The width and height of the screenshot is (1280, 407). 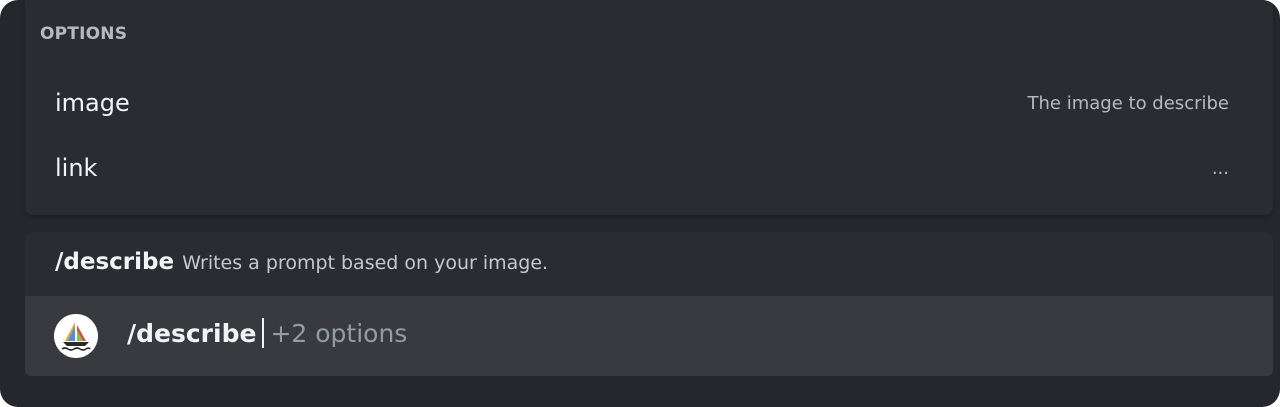 What do you see at coordinates (84, 34) in the screenshot?
I see `options-header: OPTIONS` at bounding box center [84, 34].